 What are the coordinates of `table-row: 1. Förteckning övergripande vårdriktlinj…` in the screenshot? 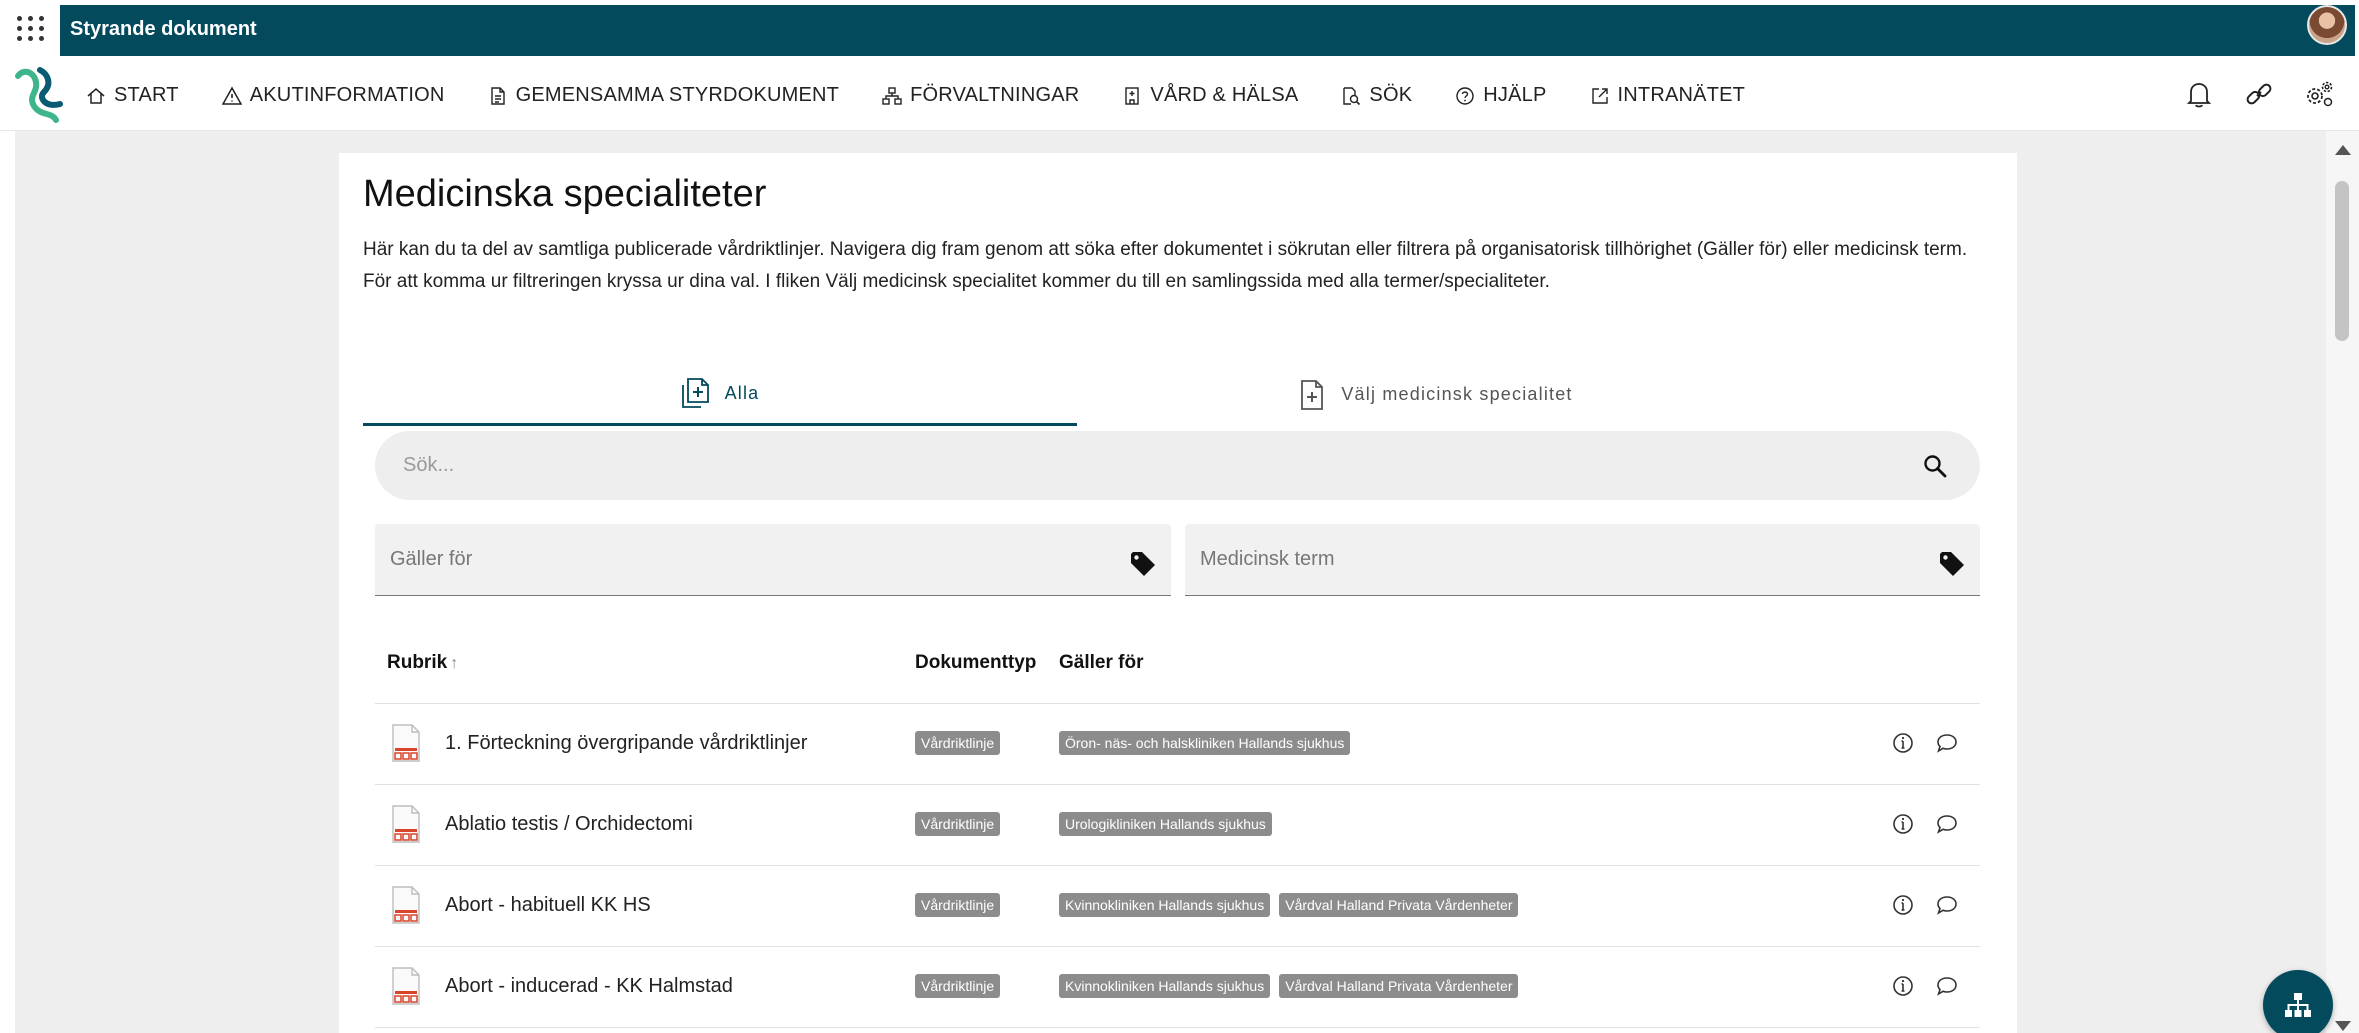 It's located at (1177, 744).